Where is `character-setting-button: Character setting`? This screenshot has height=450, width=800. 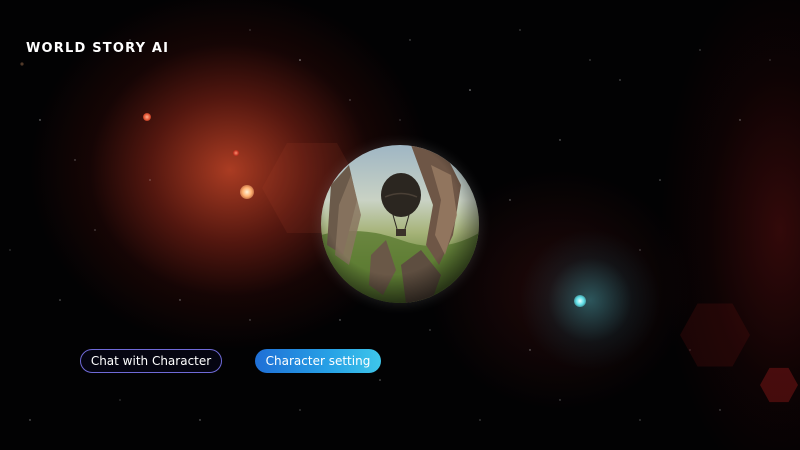 character-setting-button: Character setting is located at coordinates (318, 361).